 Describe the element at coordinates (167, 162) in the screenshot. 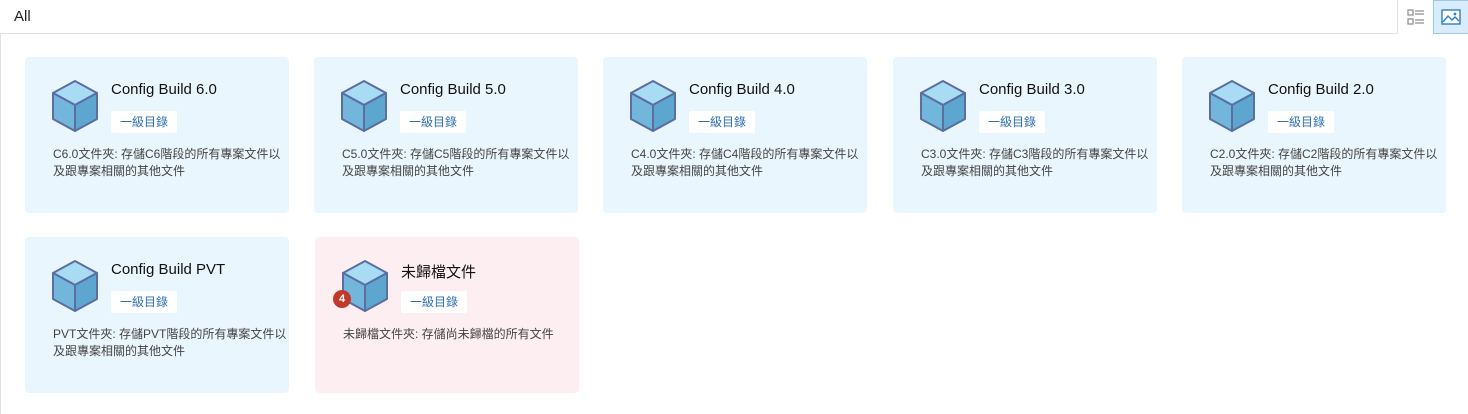

I see `folder-description: C6.0文件夾: 存儲C6階段的所有專案文件以及跟專案相關的其他文件` at that location.